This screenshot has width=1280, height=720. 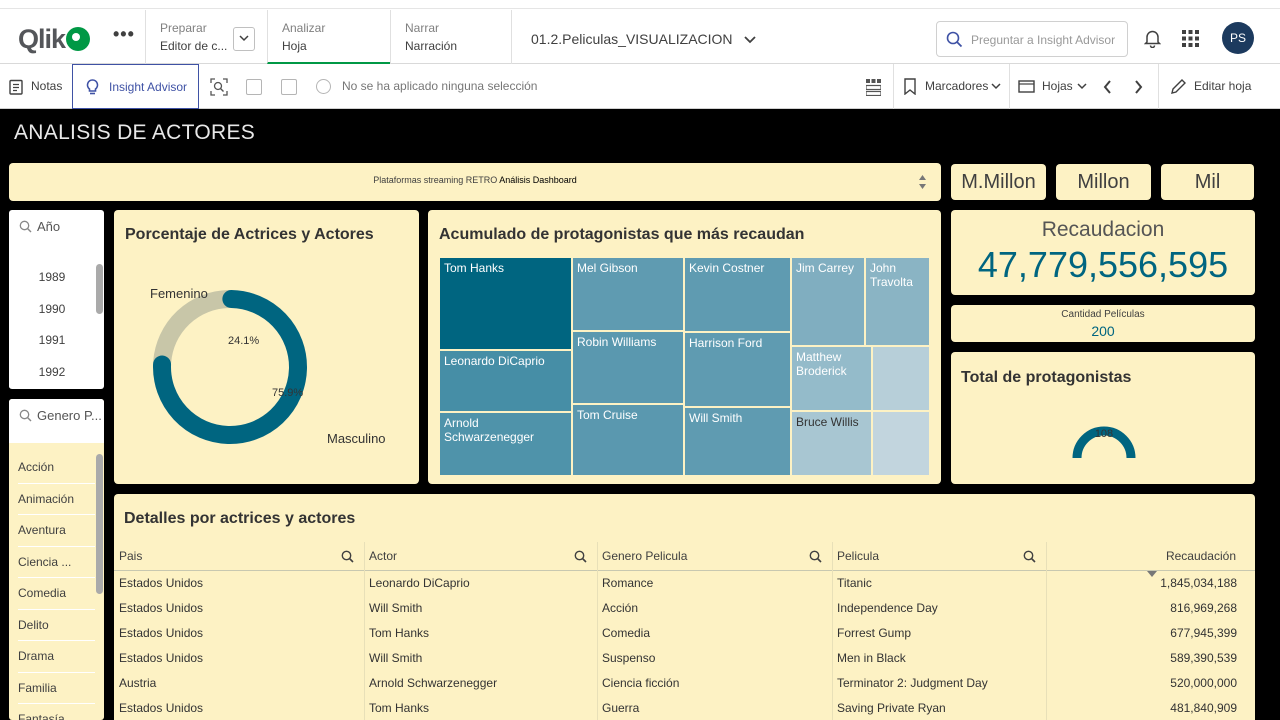 What do you see at coordinates (130, 558) in the screenshot?
I see `column-header-pais: Pais` at bounding box center [130, 558].